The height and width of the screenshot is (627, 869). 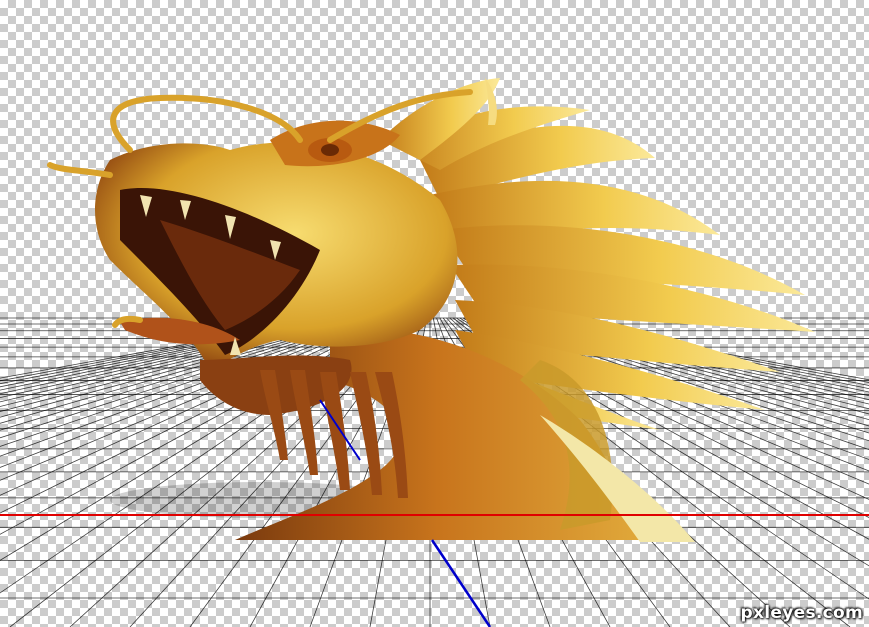 What do you see at coordinates (801, 613) in the screenshot?
I see `watermark-text: pxleyes.com` at bounding box center [801, 613].